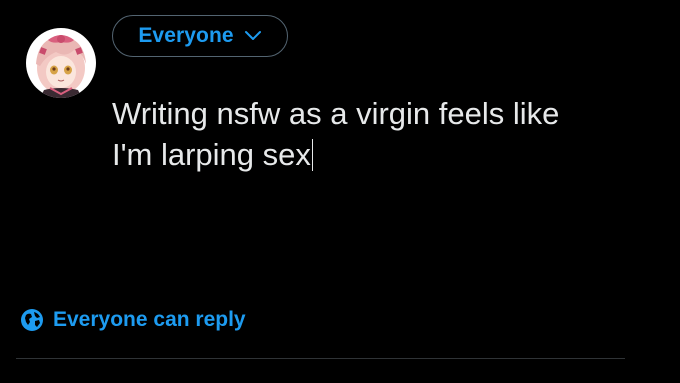 The width and height of the screenshot is (680, 383). I want to click on compose-text-line-content: I'm larping sex, so click(211, 154).